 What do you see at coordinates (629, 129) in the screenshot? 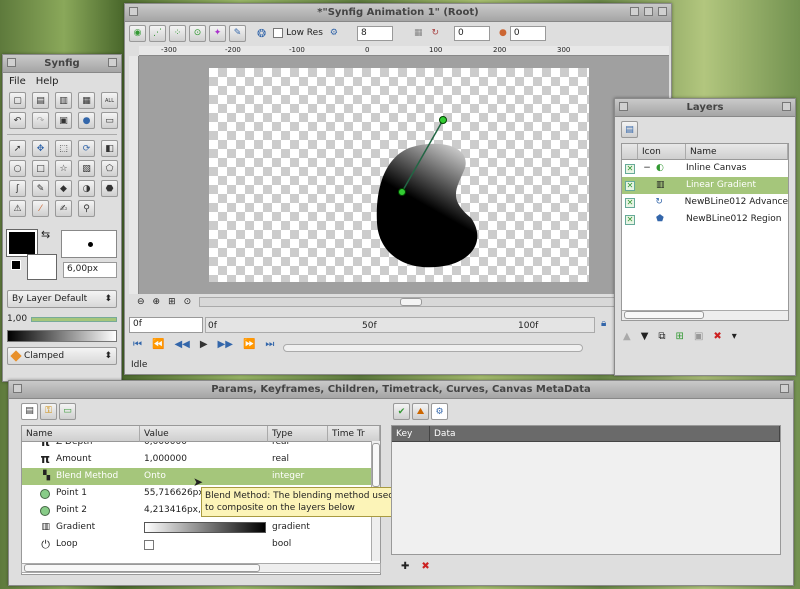
I see `layers-tab-icon: ▤` at bounding box center [629, 129].